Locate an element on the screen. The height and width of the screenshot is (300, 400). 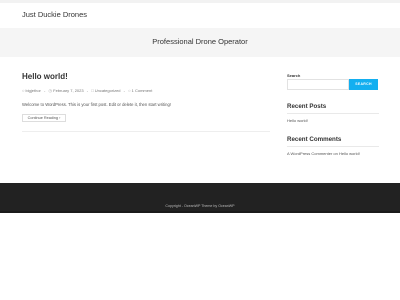
meta-date: ◷February 7, 2023 is located at coordinates (65, 90).